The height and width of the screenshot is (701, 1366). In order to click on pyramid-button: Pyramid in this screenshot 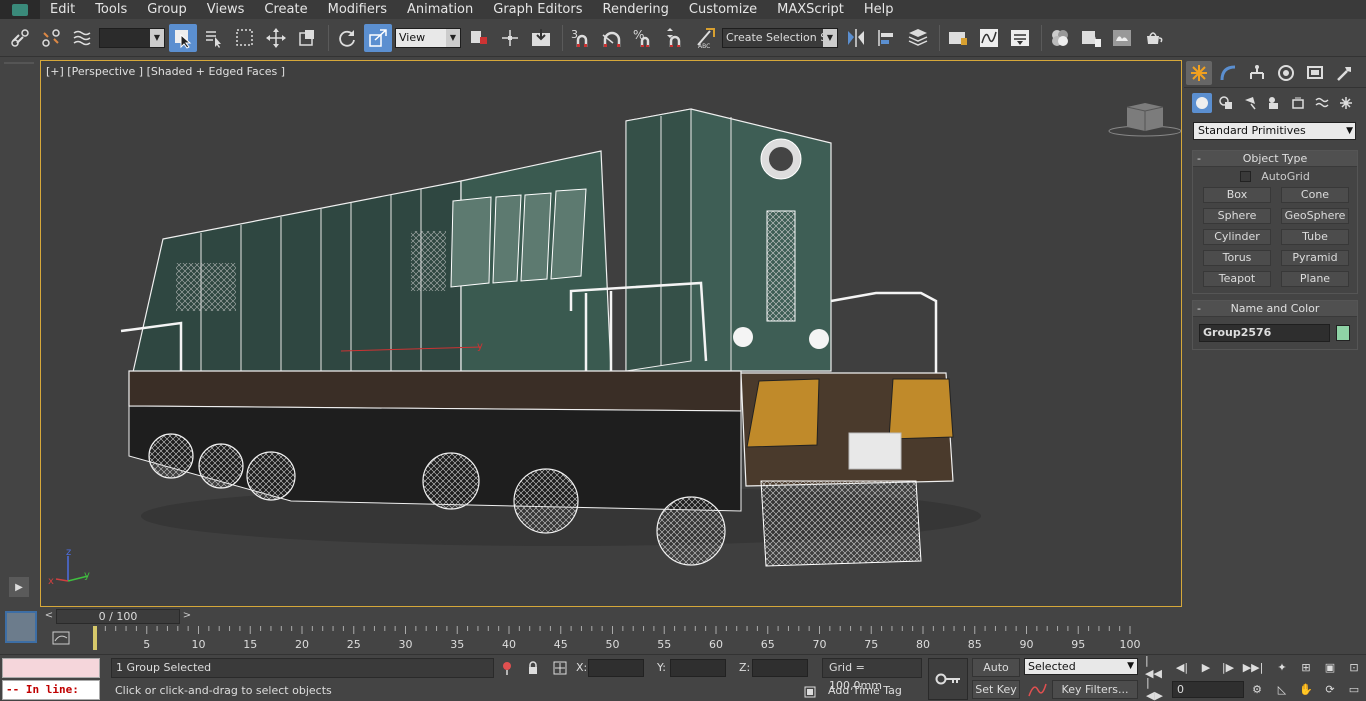, I will do `click(1315, 258)`.